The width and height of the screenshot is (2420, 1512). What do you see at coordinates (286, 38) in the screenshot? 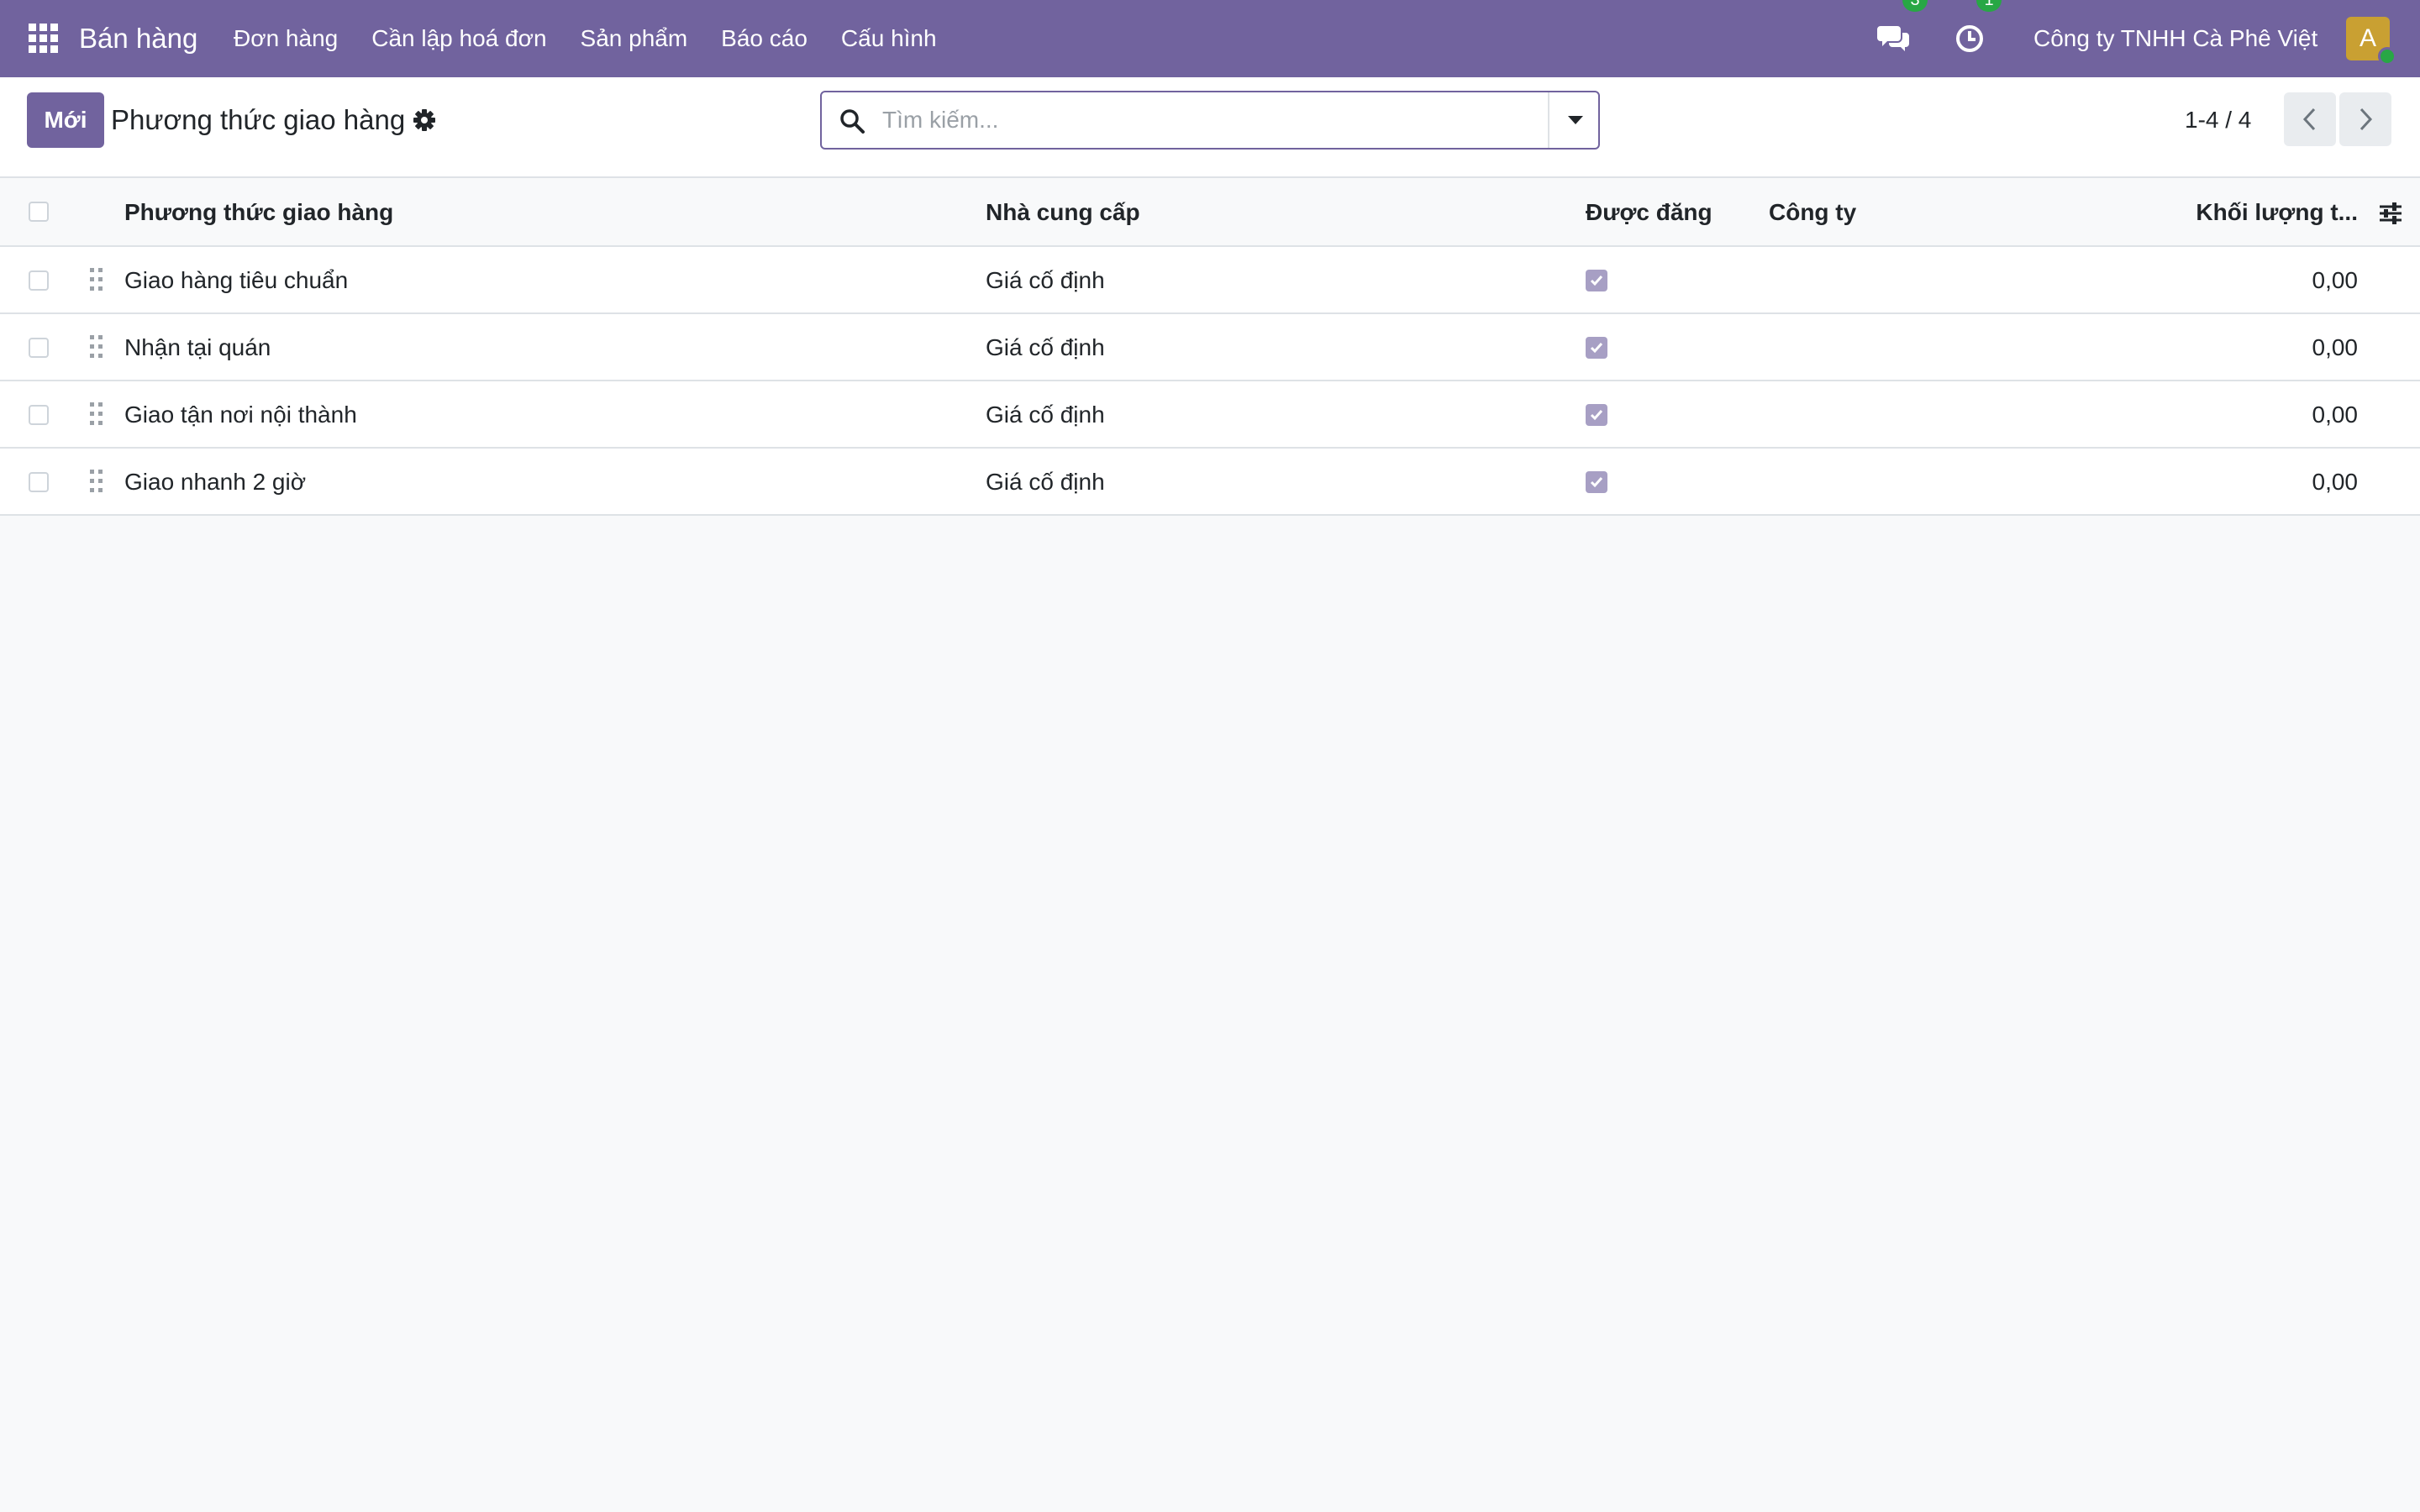
I see `menu-orders: Đơn hàng` at bounding box center [286, 38].